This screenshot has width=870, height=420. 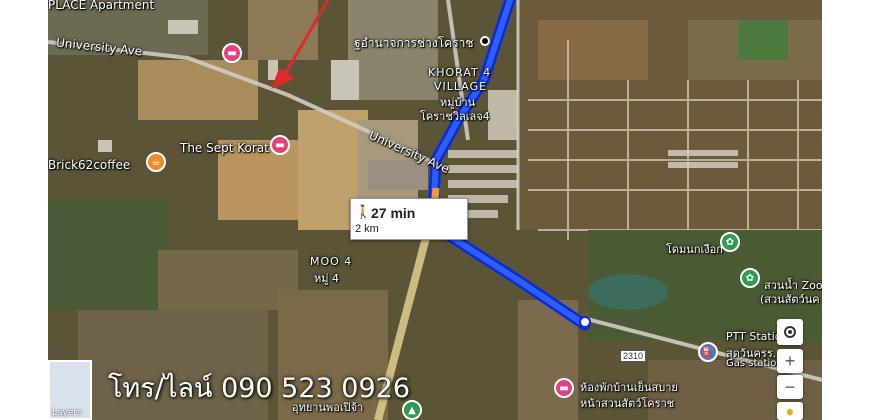 I want to click on brick62-label: Brick62coffee, so click(x=89, y=165).